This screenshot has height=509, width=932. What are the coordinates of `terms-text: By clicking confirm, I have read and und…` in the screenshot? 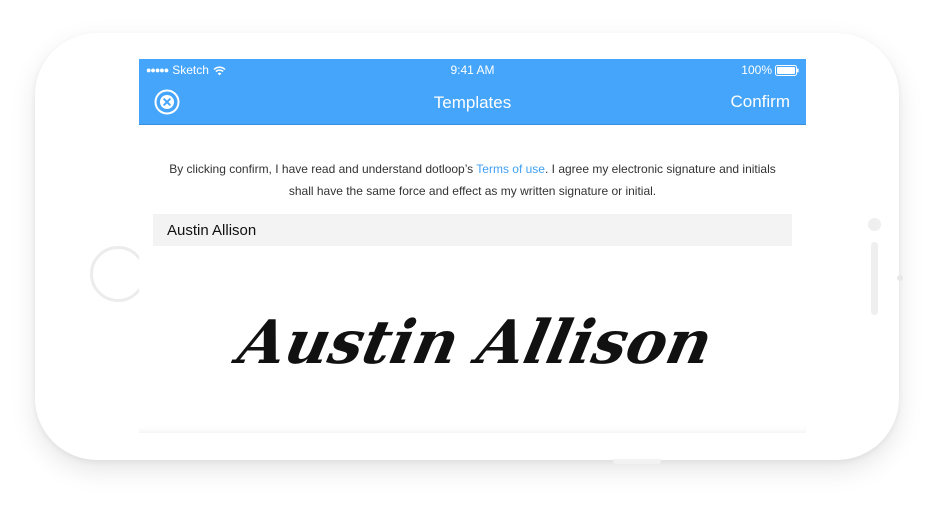 It's located at (472, 180).